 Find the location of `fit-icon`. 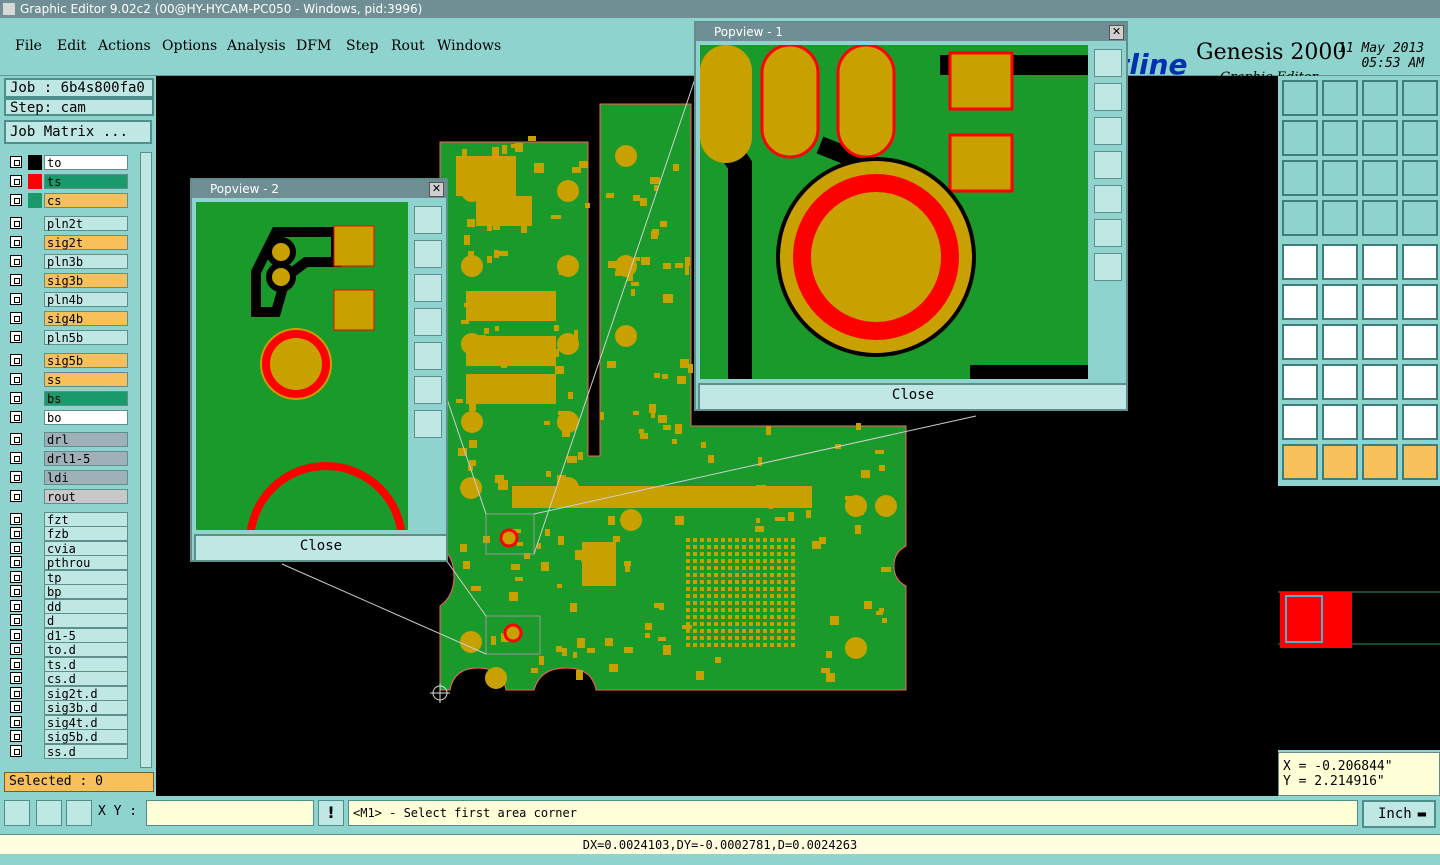

fit-icon is located at coordinates (1300, 178).